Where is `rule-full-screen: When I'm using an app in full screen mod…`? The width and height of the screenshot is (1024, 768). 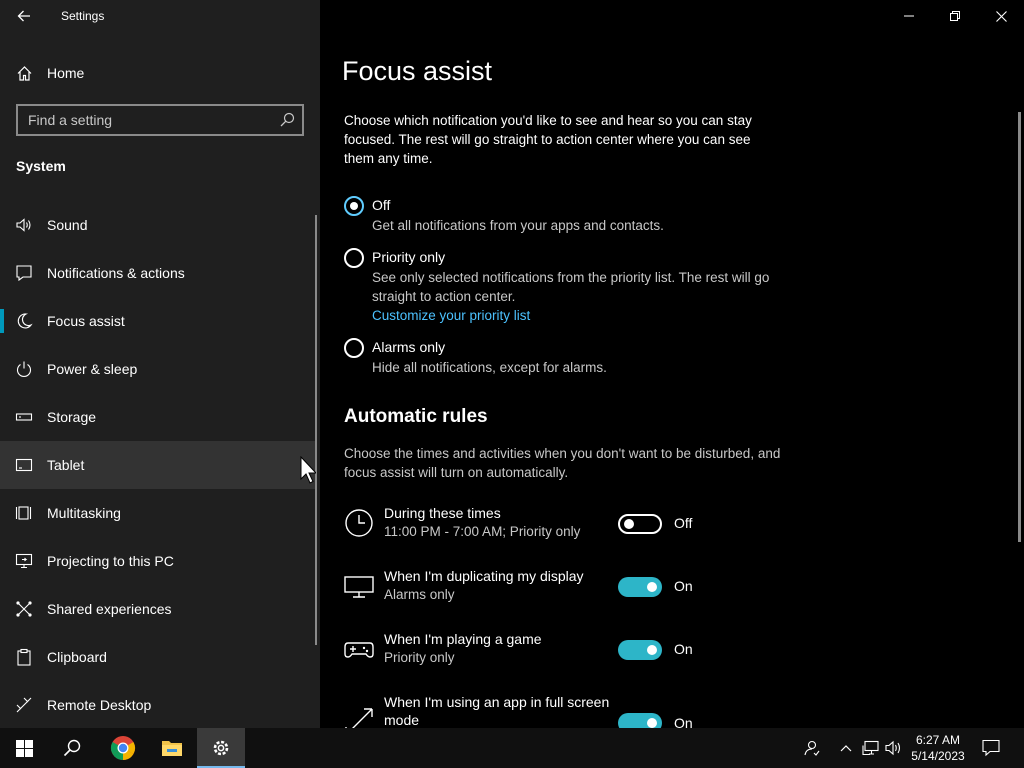
rule-full-screen: When I'm using an app in full screen mod… is located at coordinates (544, 710).